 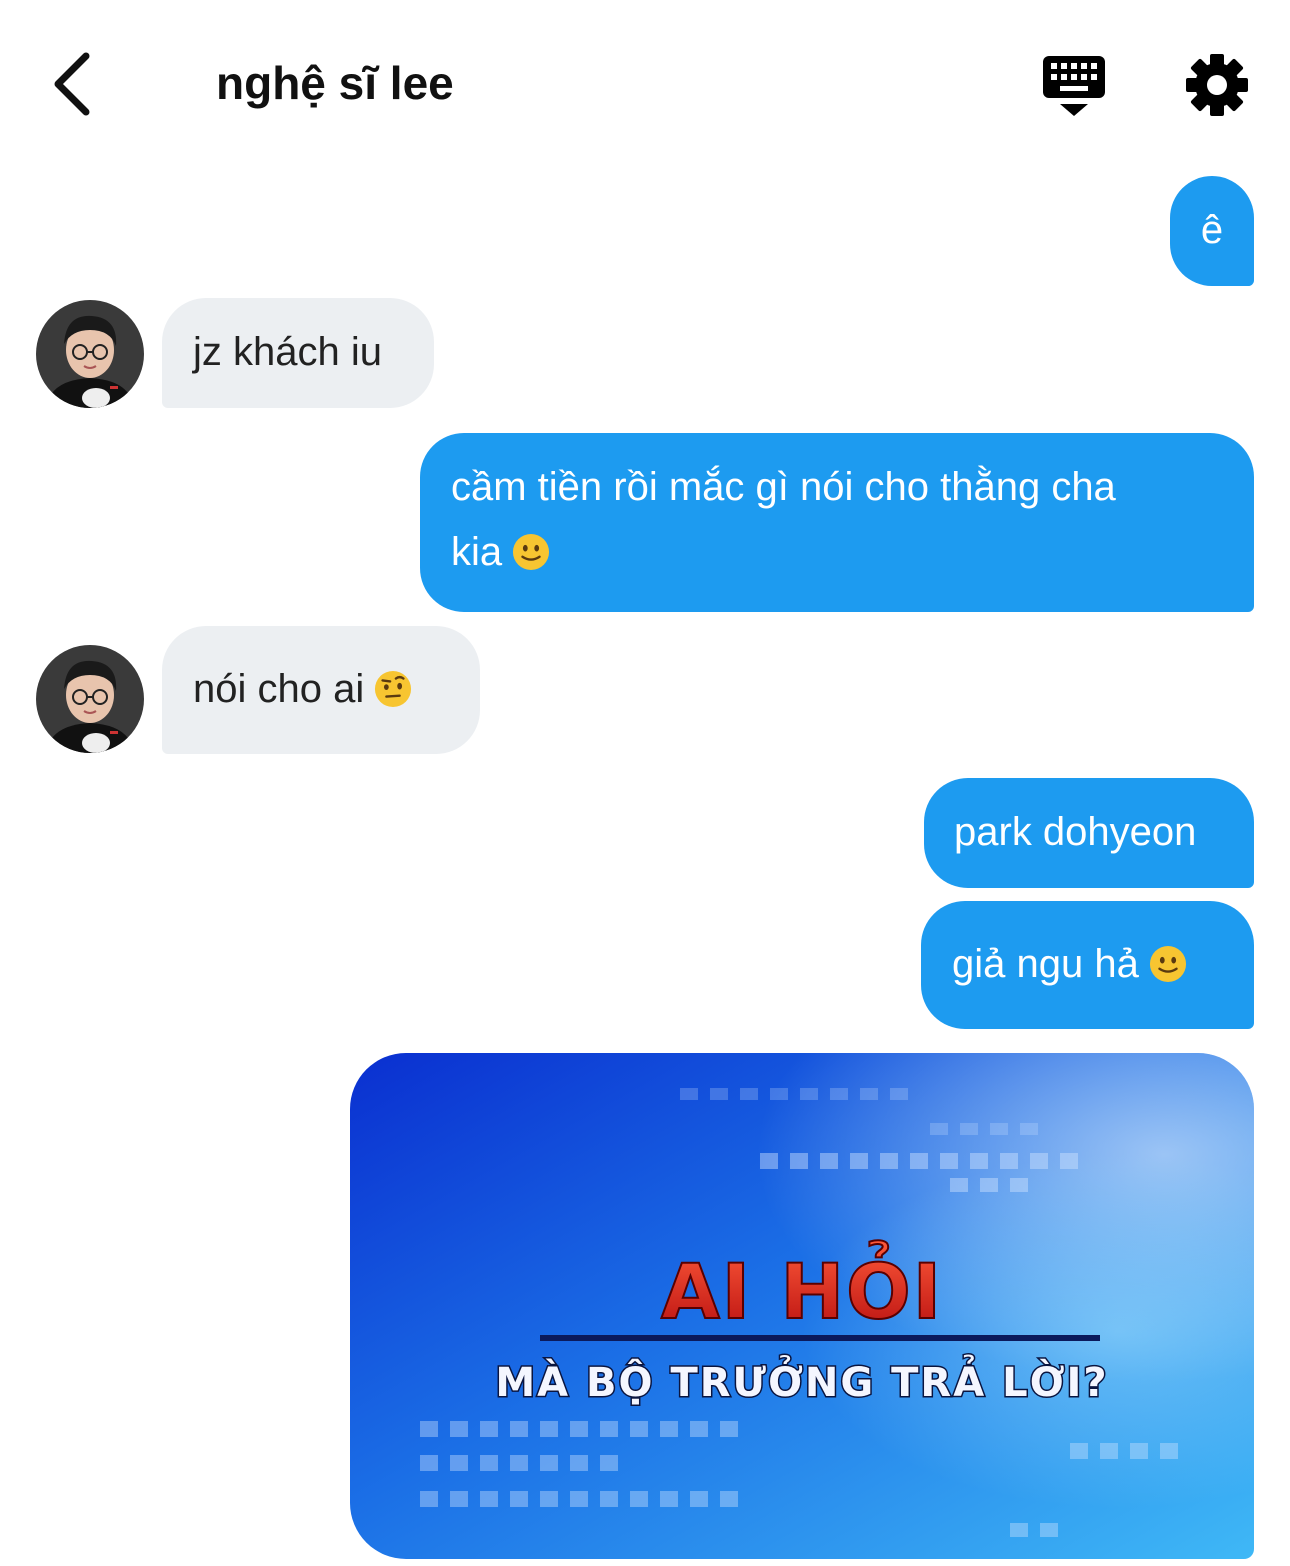 I want to click on back-button, so click(x=71, y=84).